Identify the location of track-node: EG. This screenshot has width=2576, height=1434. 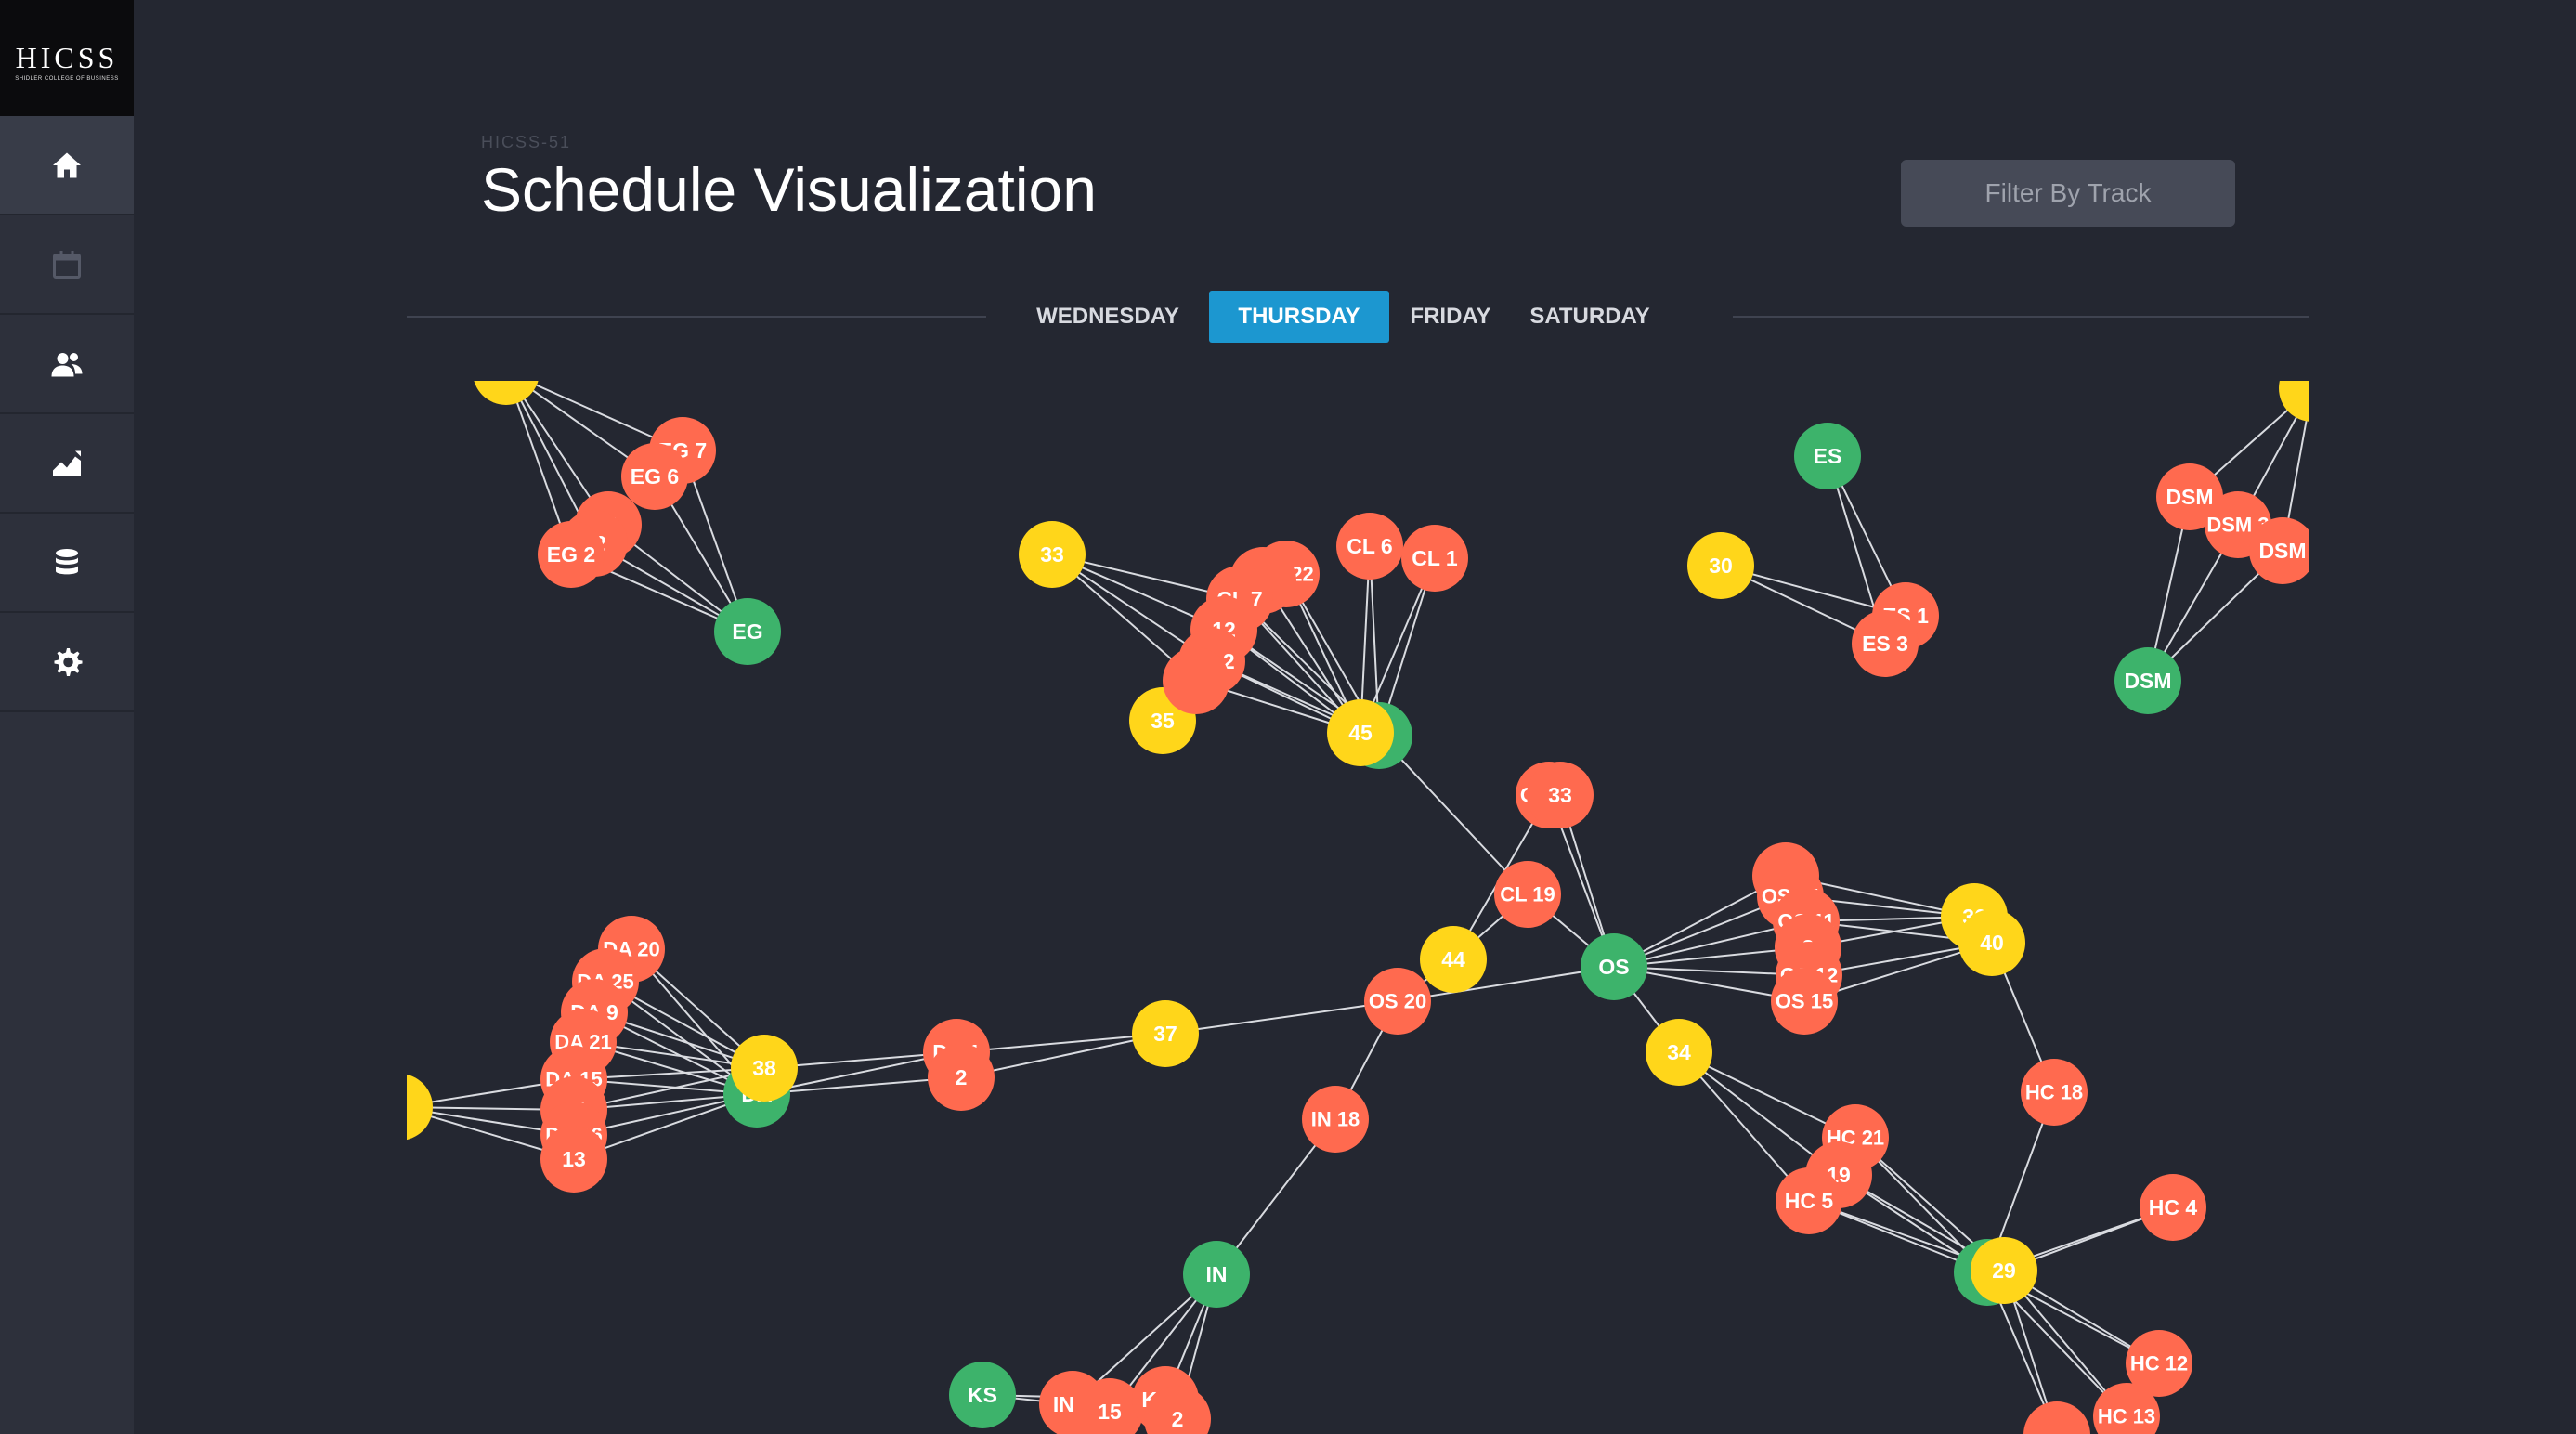
(747, 631).